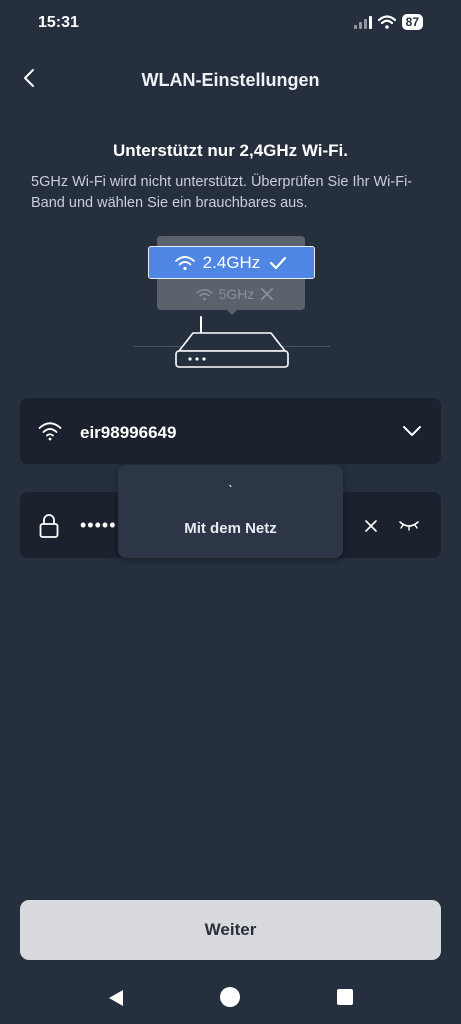 The image size is (461, 1024). I want to click on page-title: WLAN-Einstellungen, so click(230, 80).